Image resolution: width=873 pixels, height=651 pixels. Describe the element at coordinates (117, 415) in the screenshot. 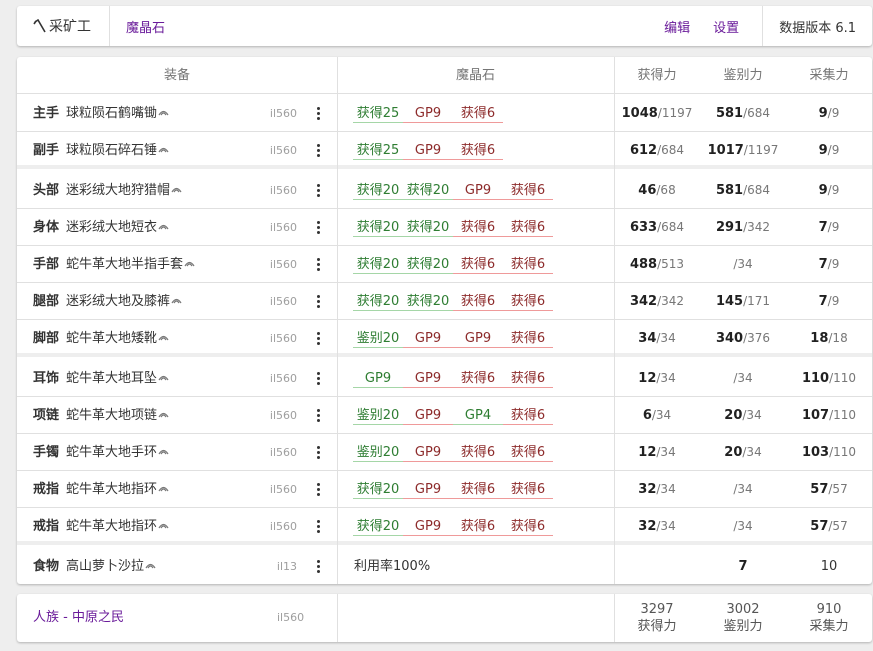

I see `gear-name: 蛇牛革大地项链` at that location.